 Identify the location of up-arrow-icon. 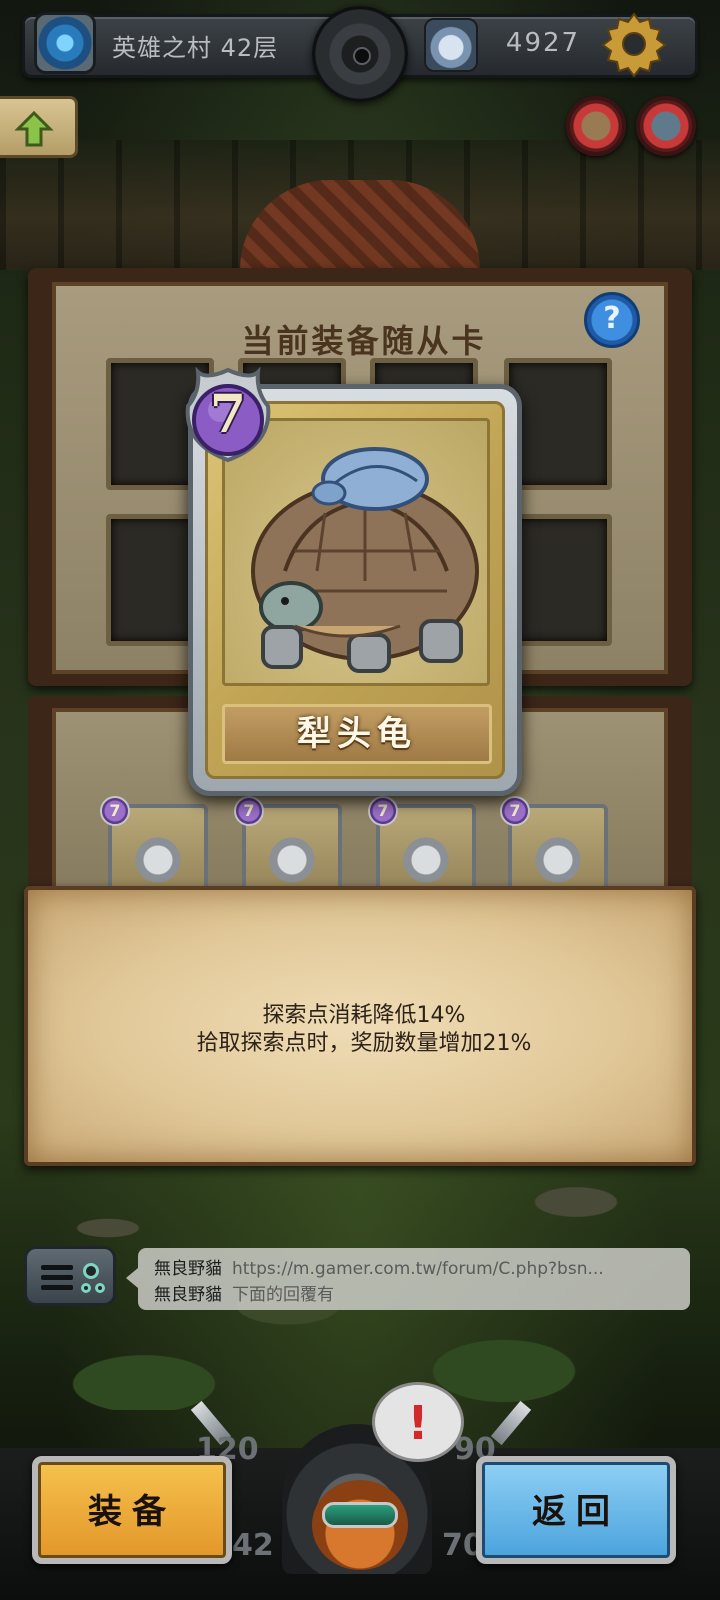
(34, 128).